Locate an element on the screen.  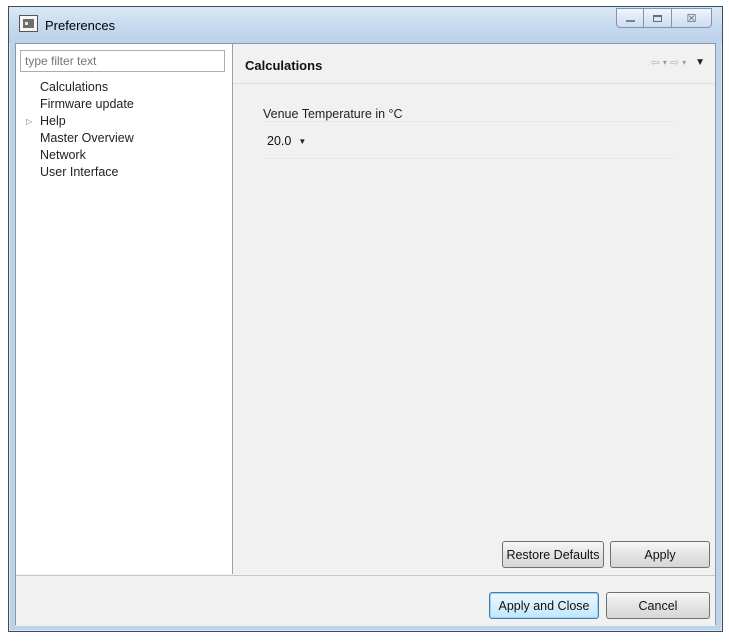
dialog-button-bar: Apply and Close Cancel is located at coordinates (365, 600).